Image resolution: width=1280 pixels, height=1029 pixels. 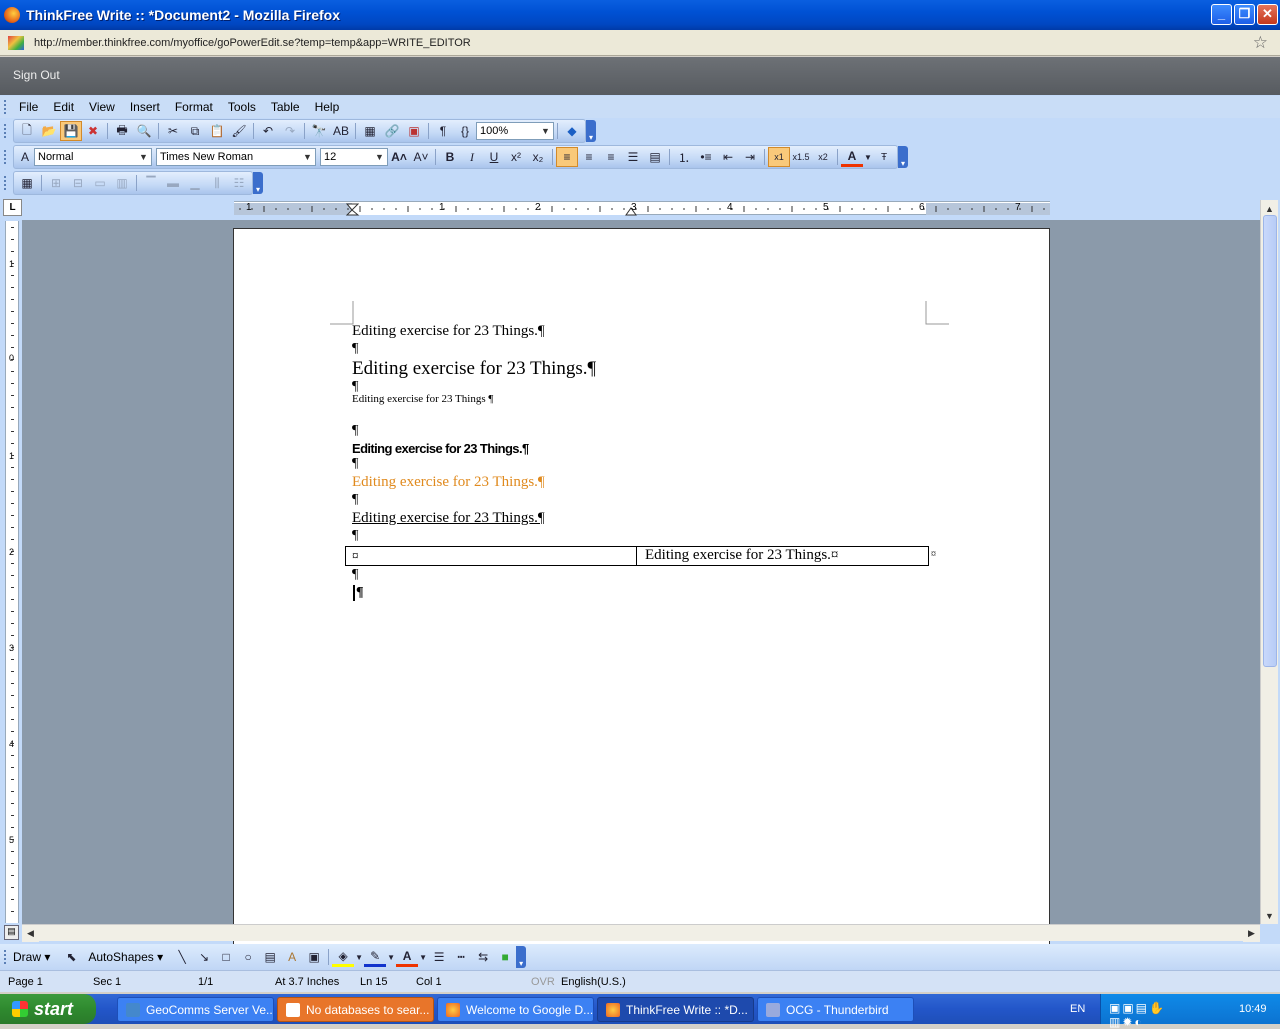 I want to click on decrease-indent-icon: ⇤, so click(x=728, y=157).